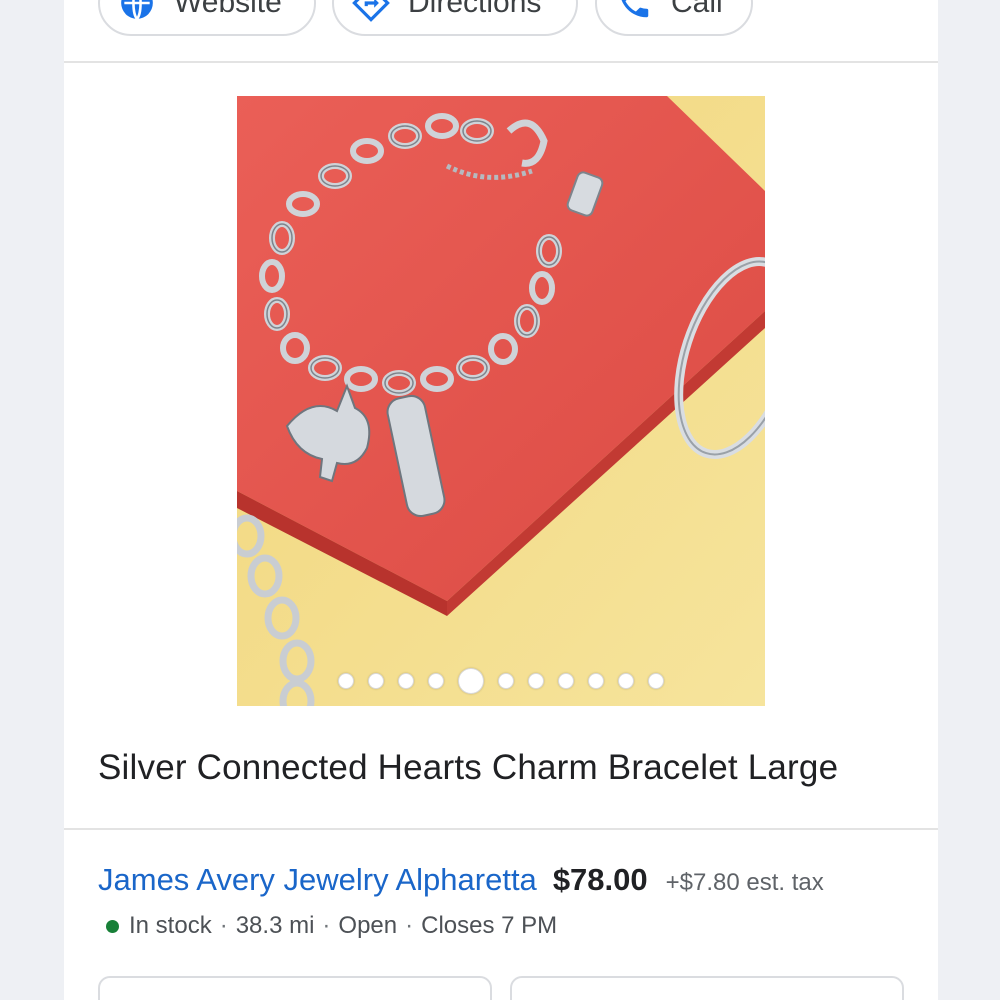 The height and width of the screenshot is (1000, 1000). Describe the element at coordinates (137, 10) in the screenshot. I see `globe-icon` at that location.